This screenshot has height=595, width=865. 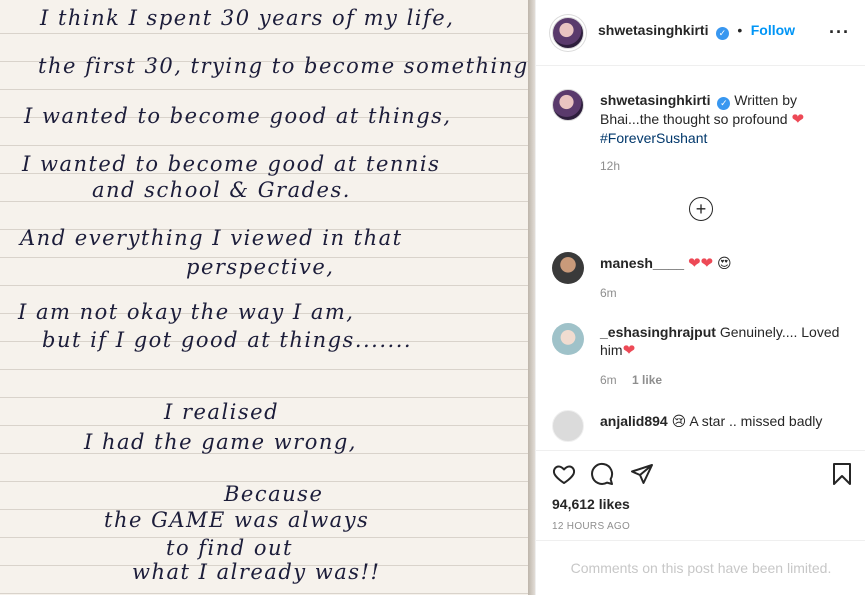 What do you see at coordinates (724, 263) in the screenshot?
I see `heart-eyes-emoji-icon: 😍` at bounding box center [724, 263].